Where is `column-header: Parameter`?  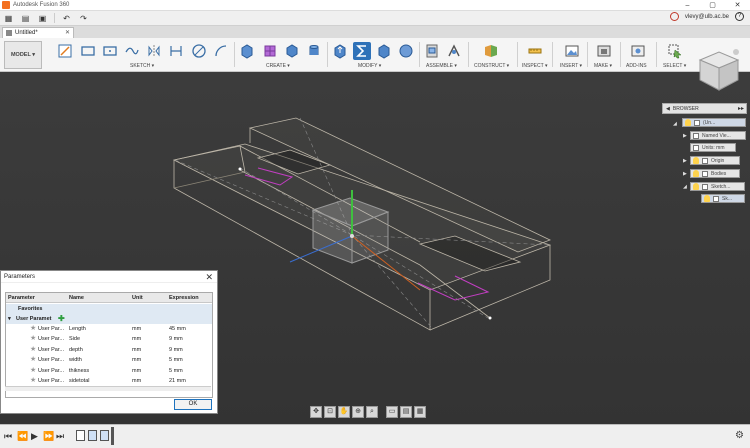
column-header: Parameter is located at coordinates (21, 298).